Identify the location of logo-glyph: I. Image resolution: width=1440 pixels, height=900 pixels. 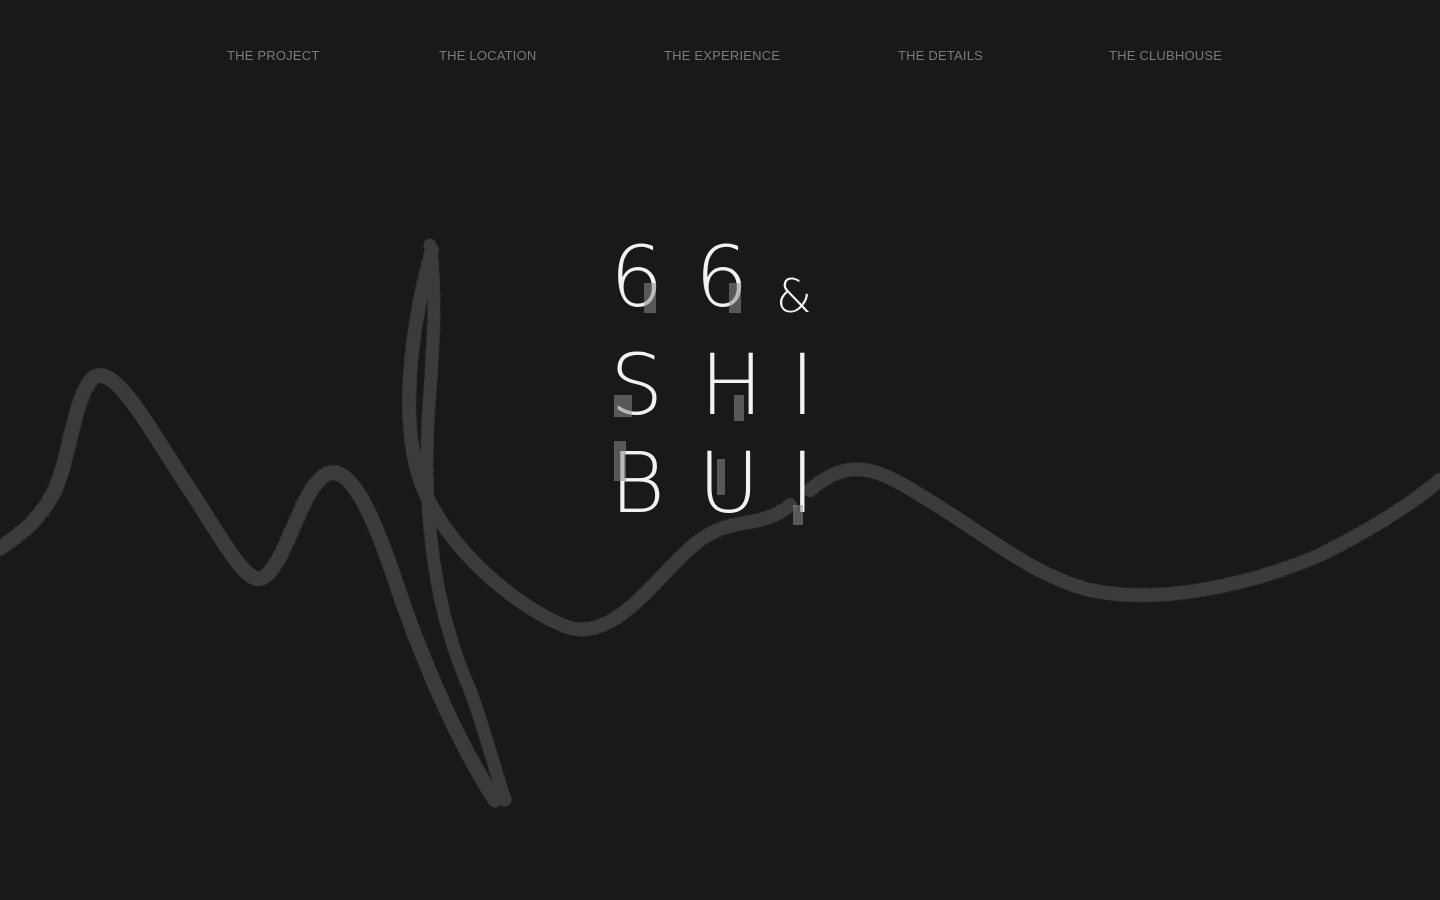
(802, 385).